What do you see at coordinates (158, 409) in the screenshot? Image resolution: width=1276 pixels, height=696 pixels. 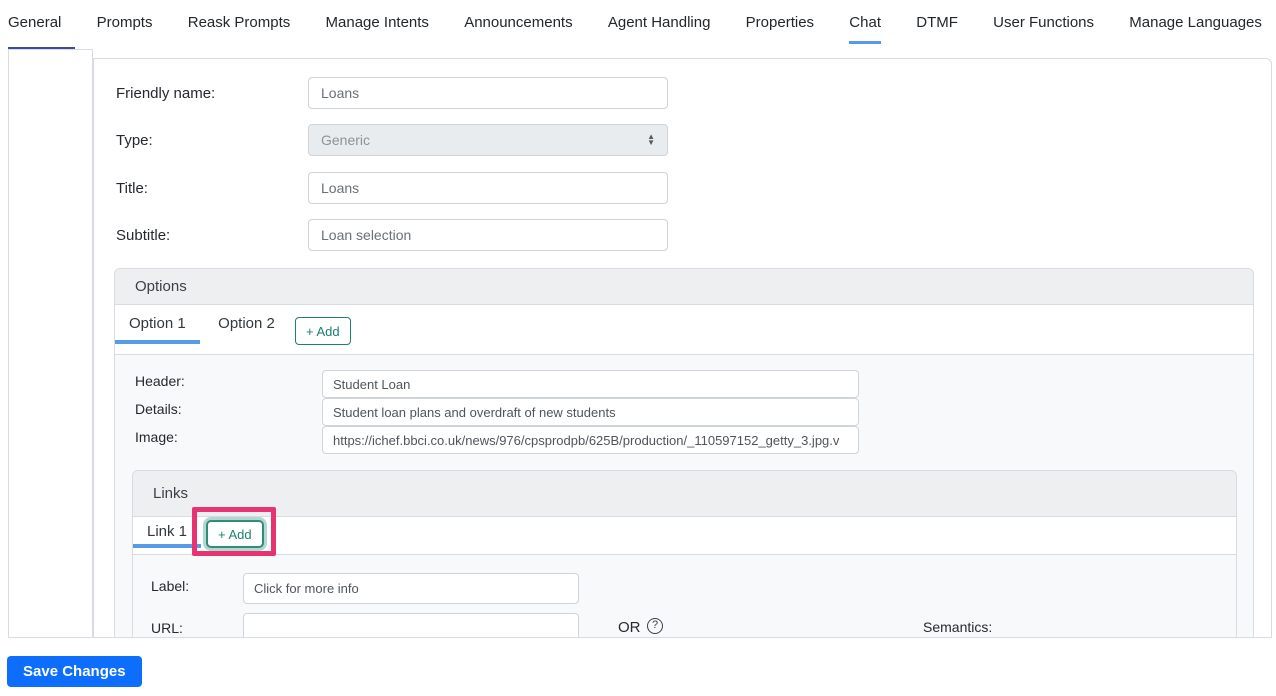 I see `option-details-label: Details:` at bounding box center [158, 409].